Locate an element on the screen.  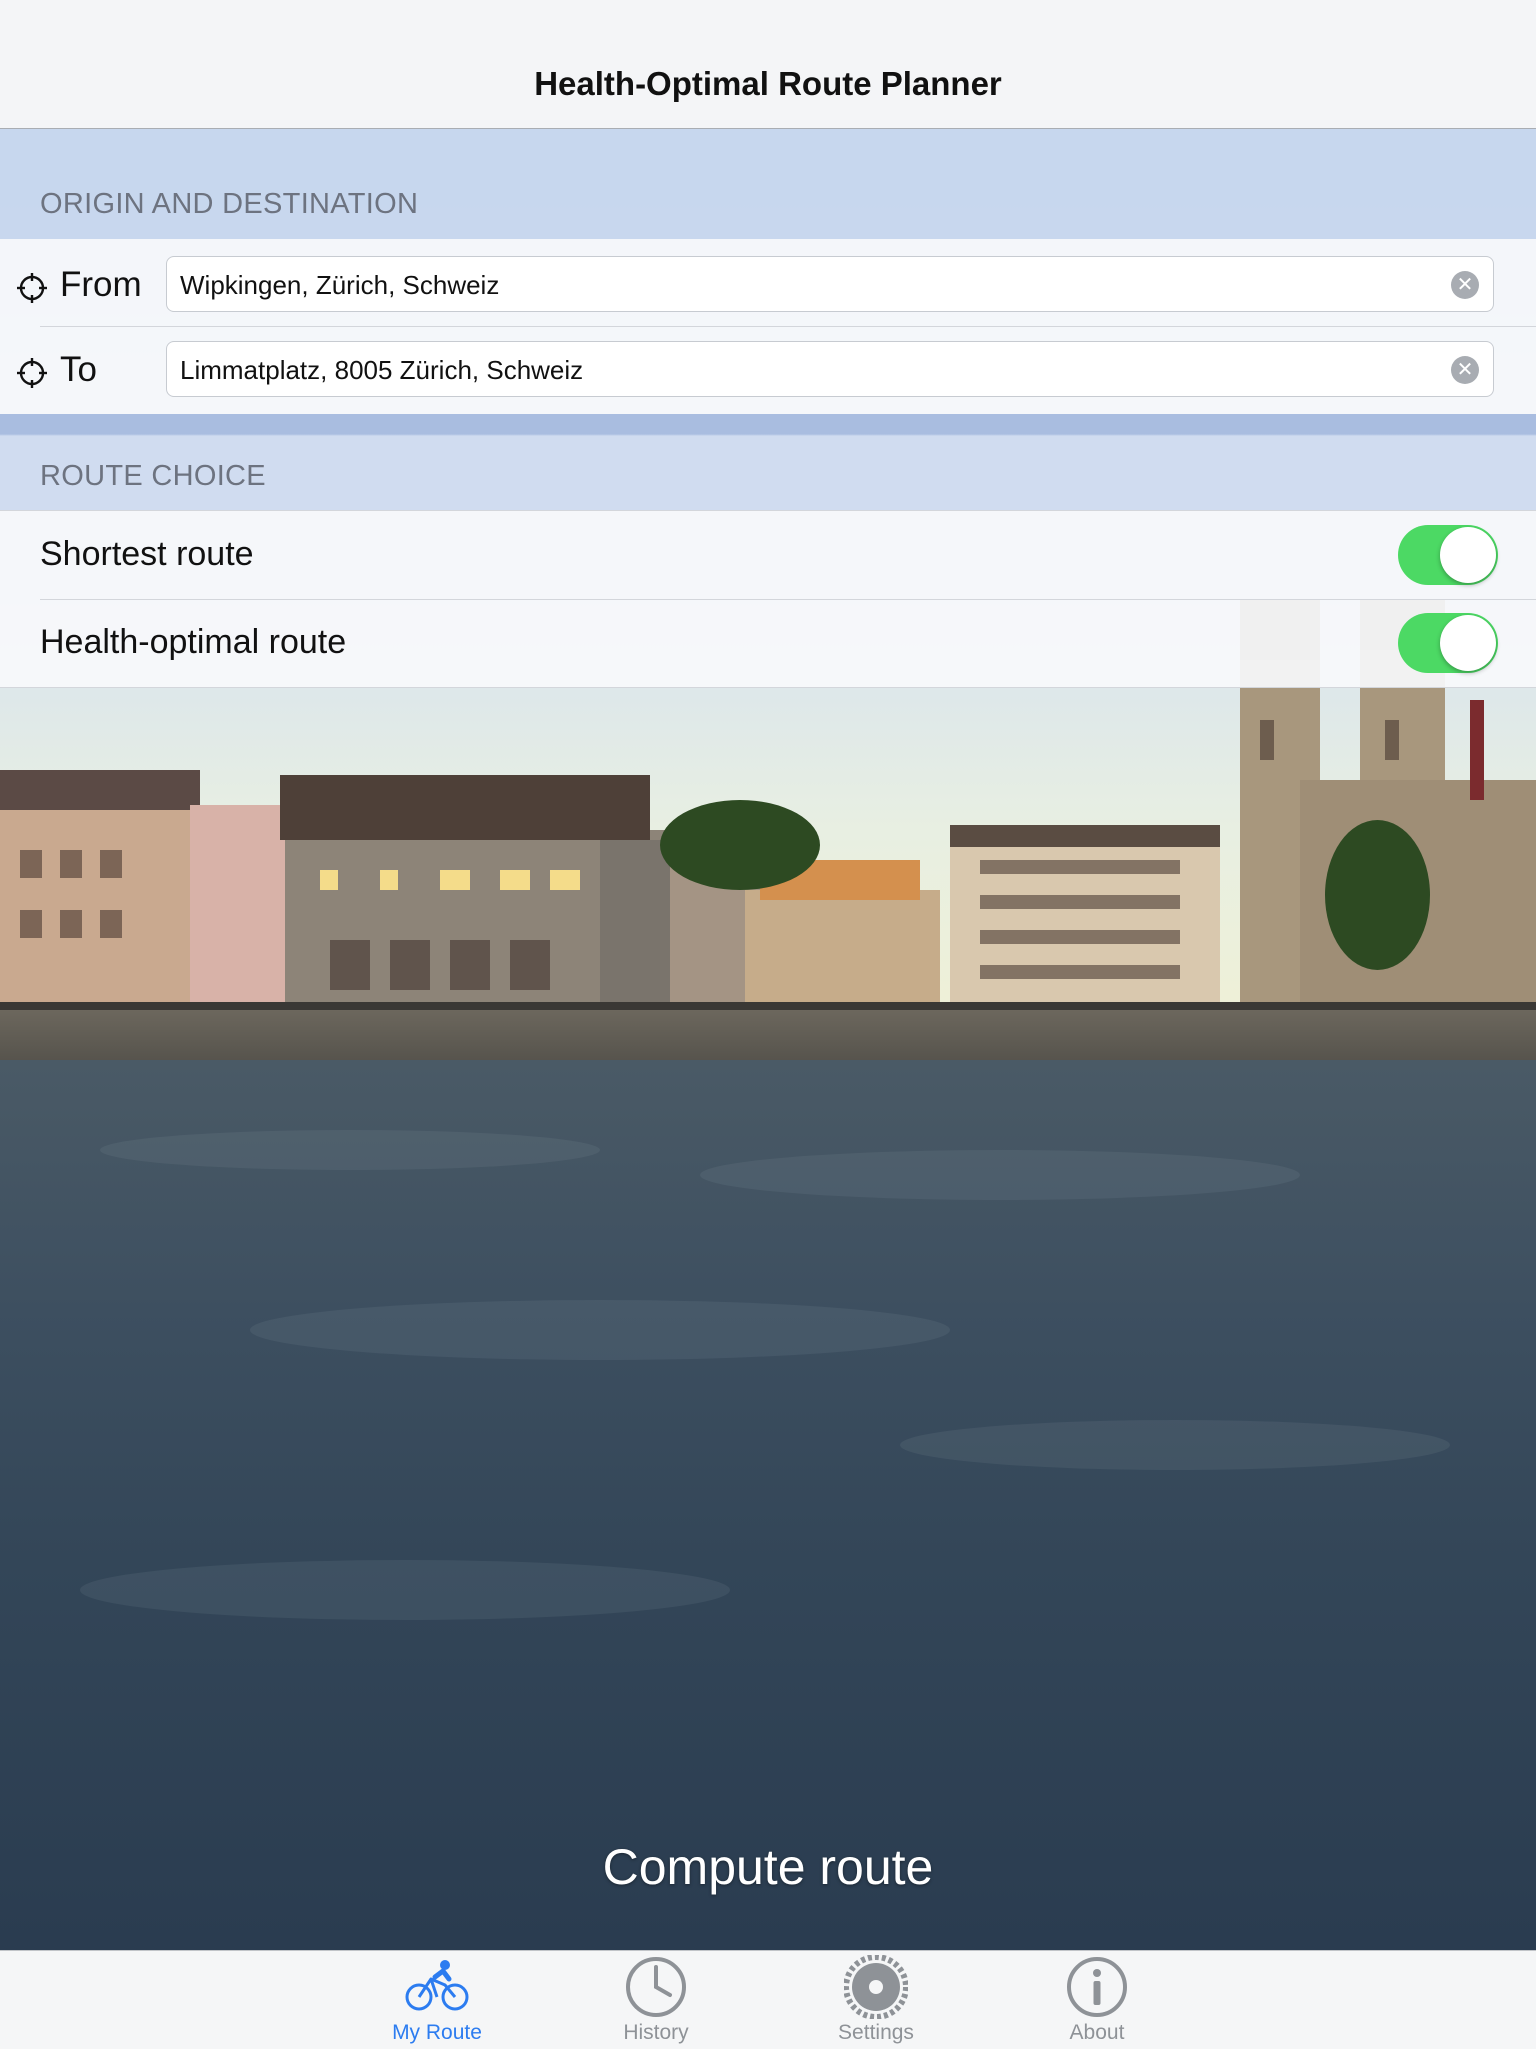
tab-label: My Route is located at coordinates (437, 2032).